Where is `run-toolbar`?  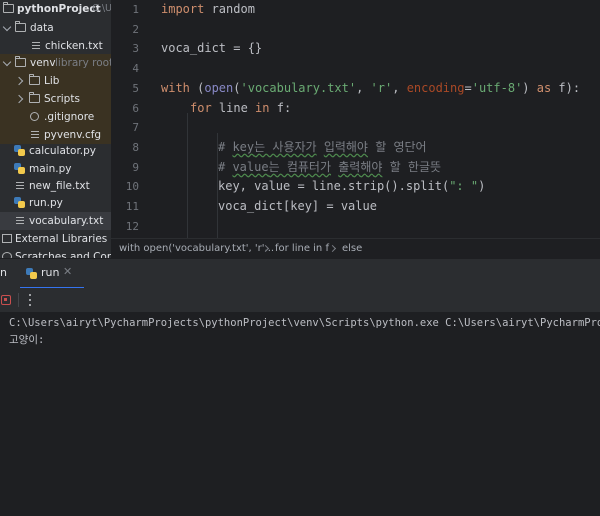
run-toolbar is located at coordinates (300, 300).